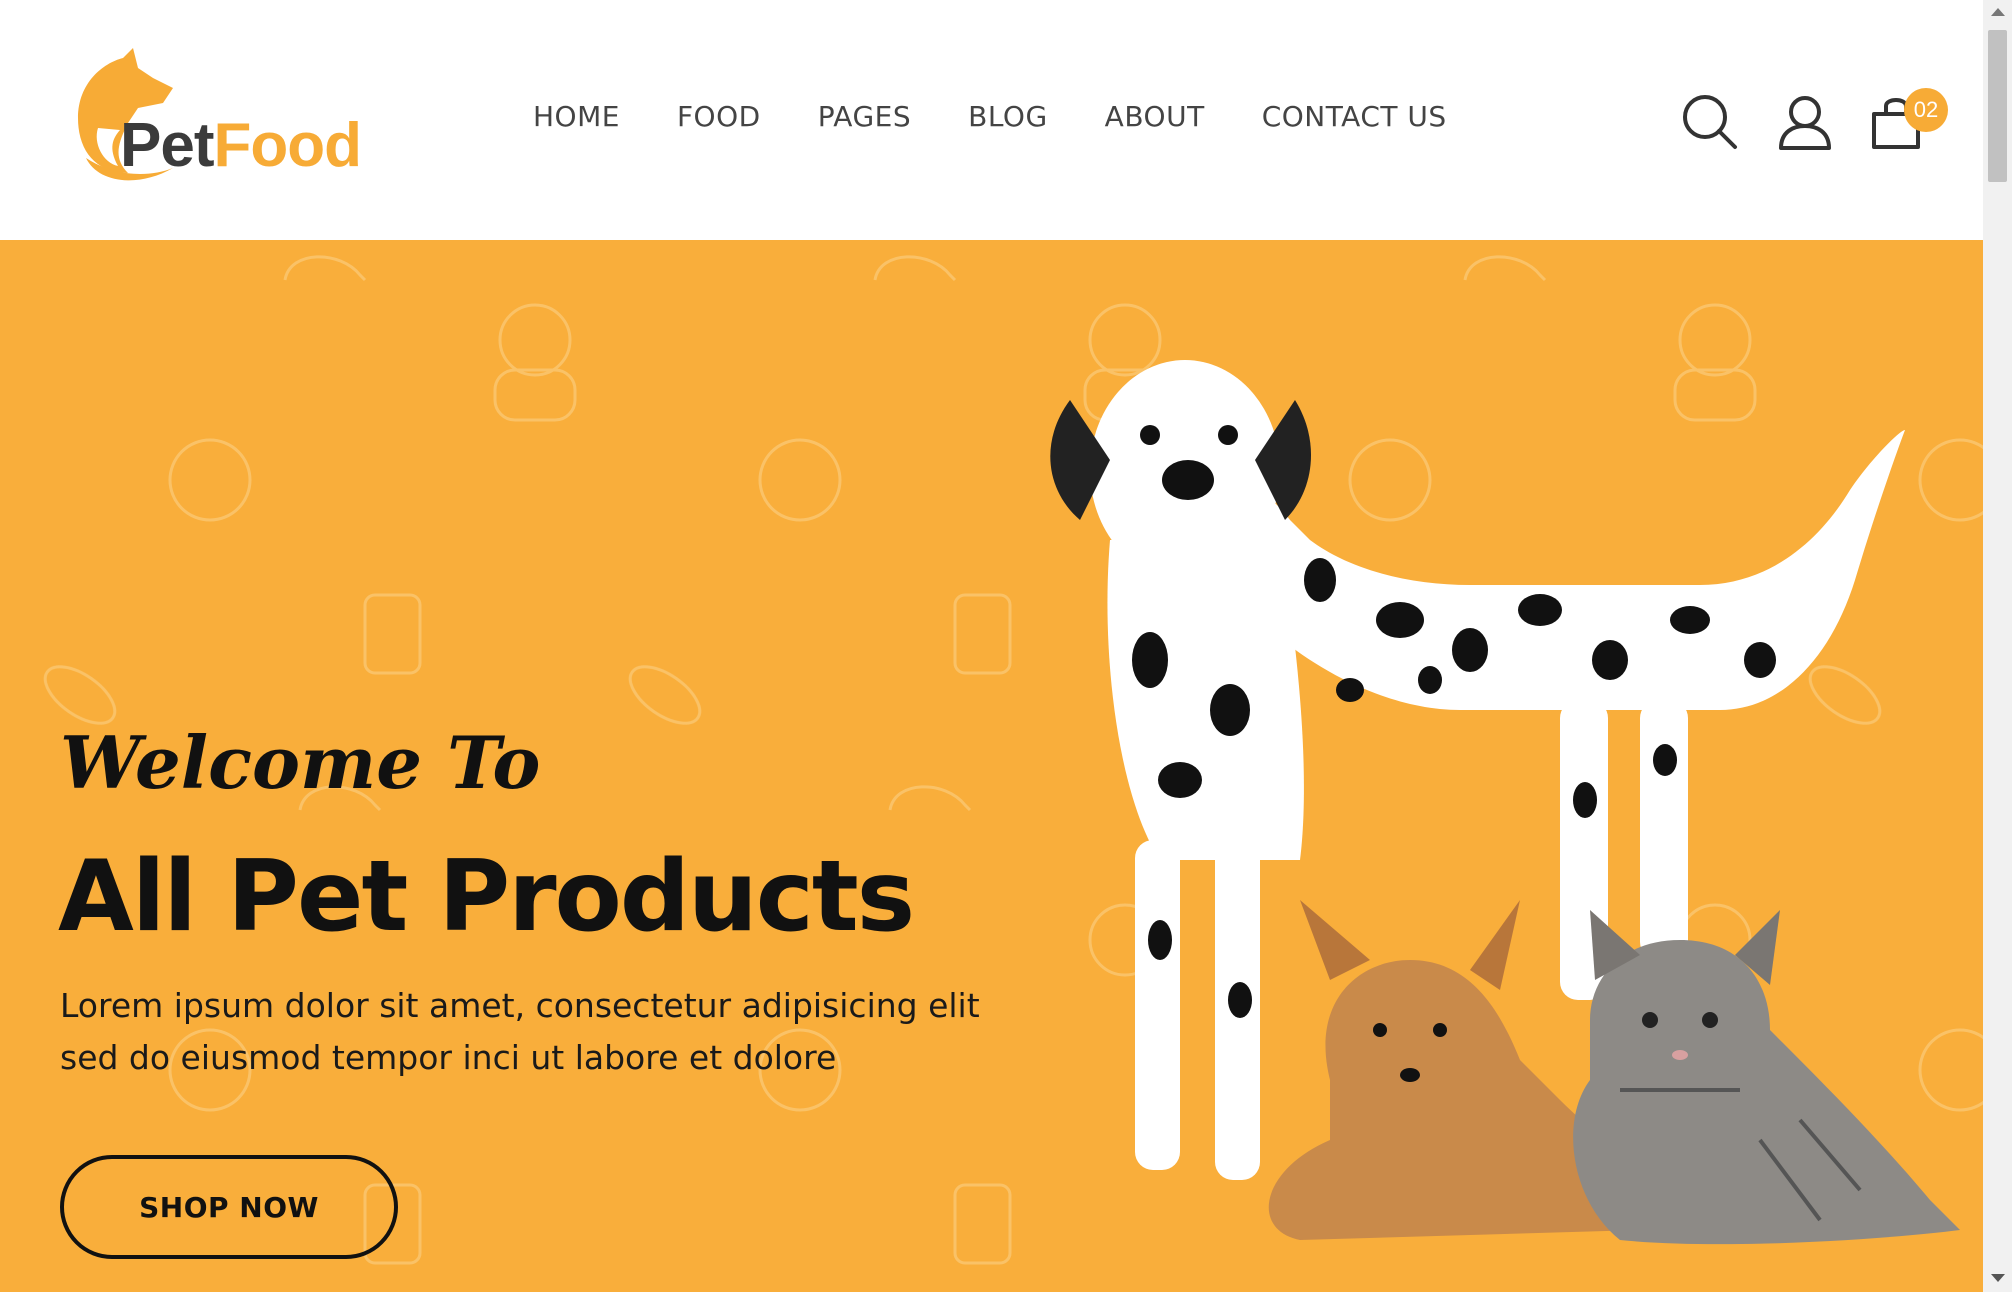 Image resolution: width=2012 pixels, height=1292 pixels. I want to click on hero-headline: All Pet Products, so click(486, 897).